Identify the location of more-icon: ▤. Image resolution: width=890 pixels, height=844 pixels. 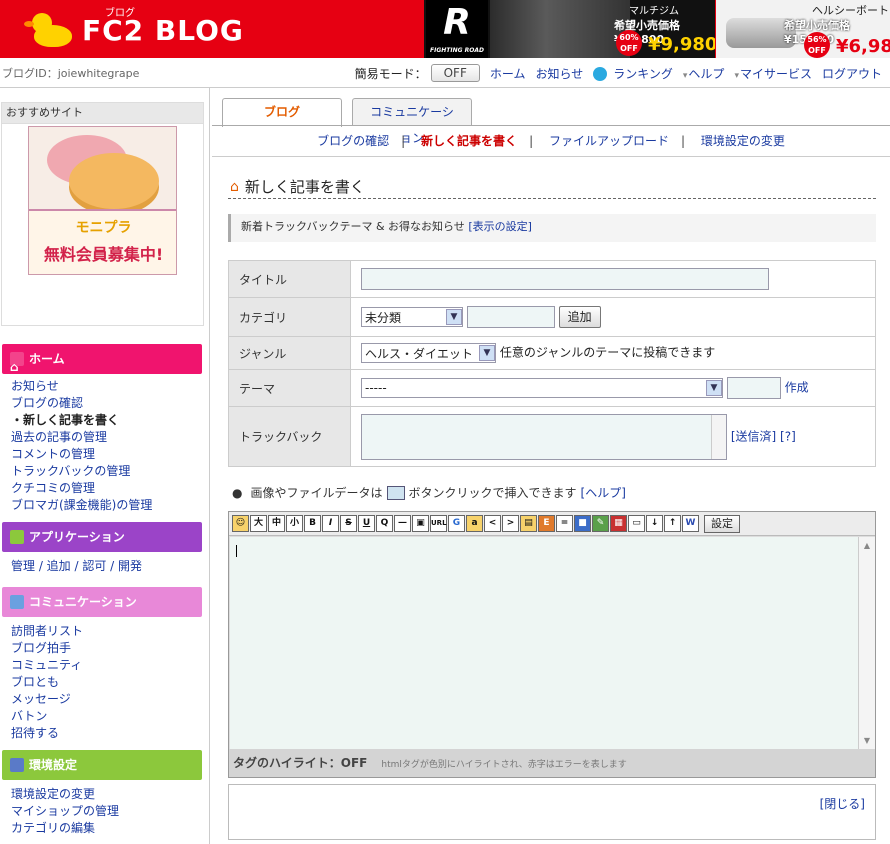
(528, 523).